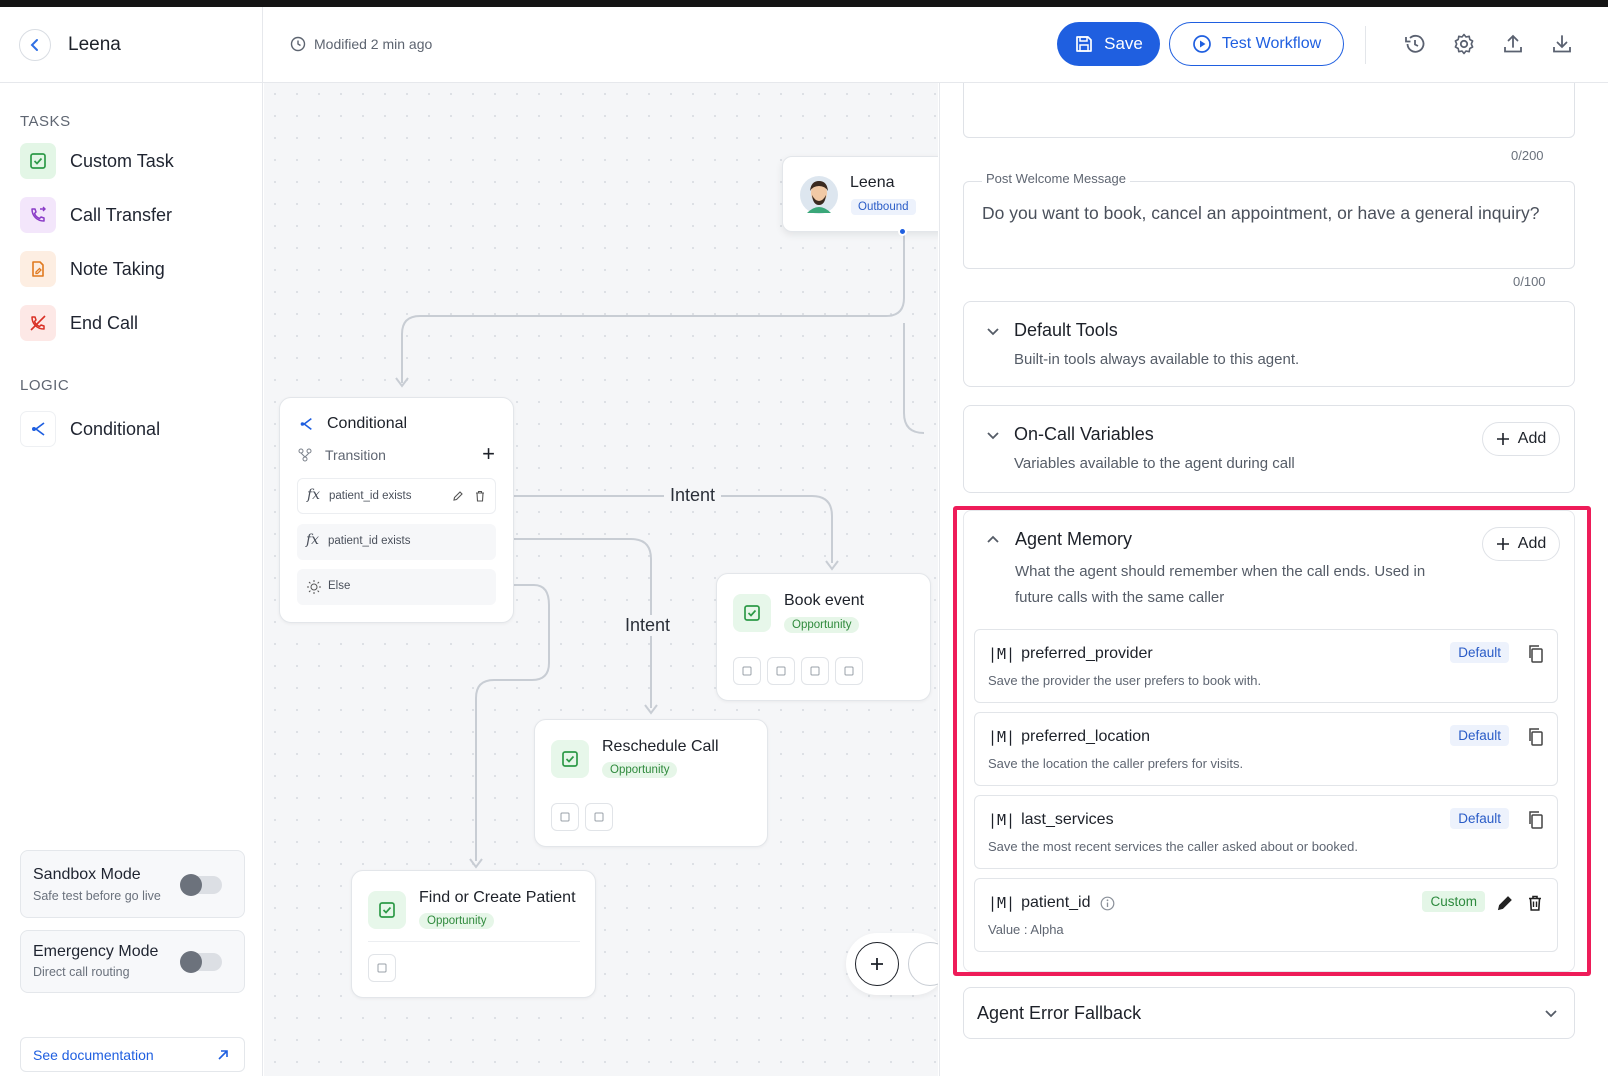 This screenshot has width=1608, height=1076. What do you see at coordinates (104, 322) in the screenshot?
I see `sidebar-item-label: End Call` at bounding box center [104, 322].